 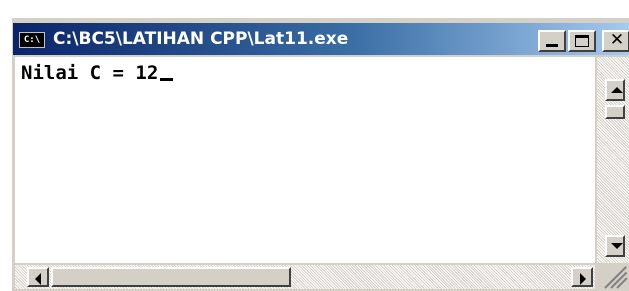 I want to click on scroll-down-button, so click(x=615, y=246).